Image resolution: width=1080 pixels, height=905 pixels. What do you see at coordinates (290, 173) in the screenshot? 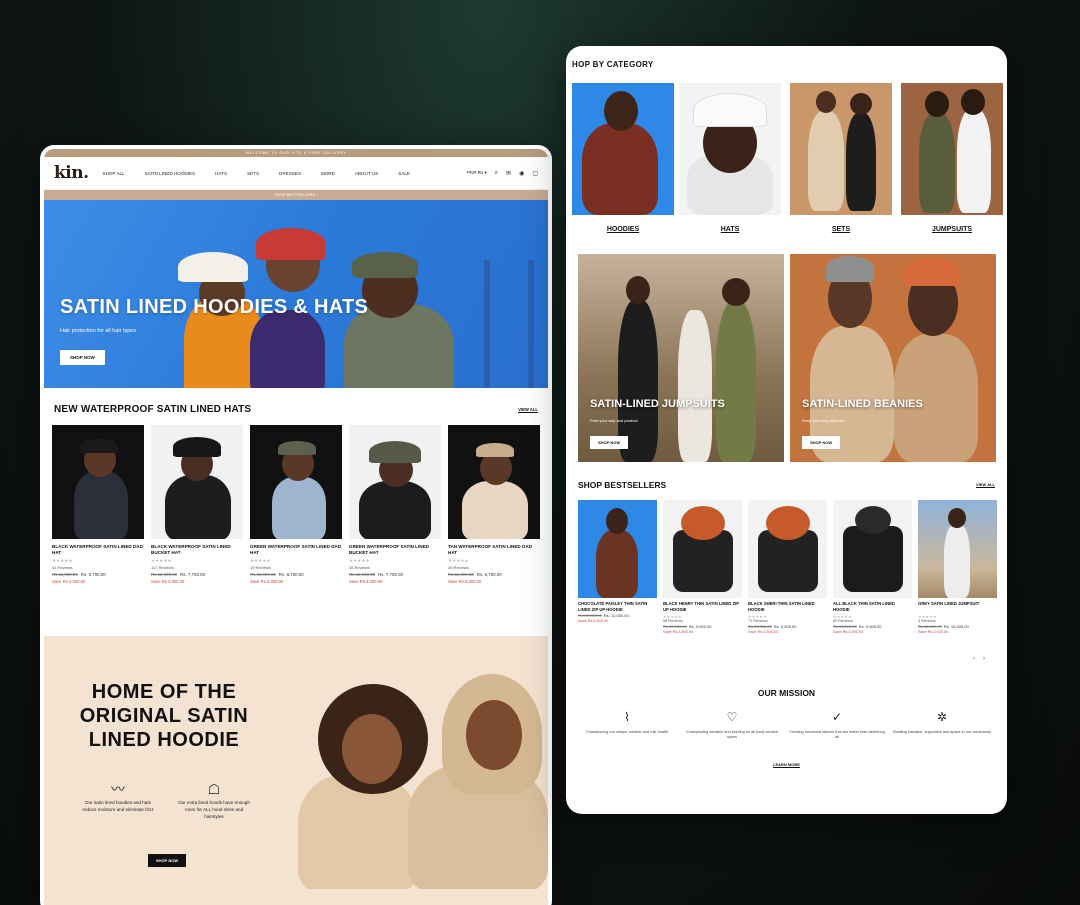
I see `nav-dresses: DRESSES` at bounding box center [290, 173].